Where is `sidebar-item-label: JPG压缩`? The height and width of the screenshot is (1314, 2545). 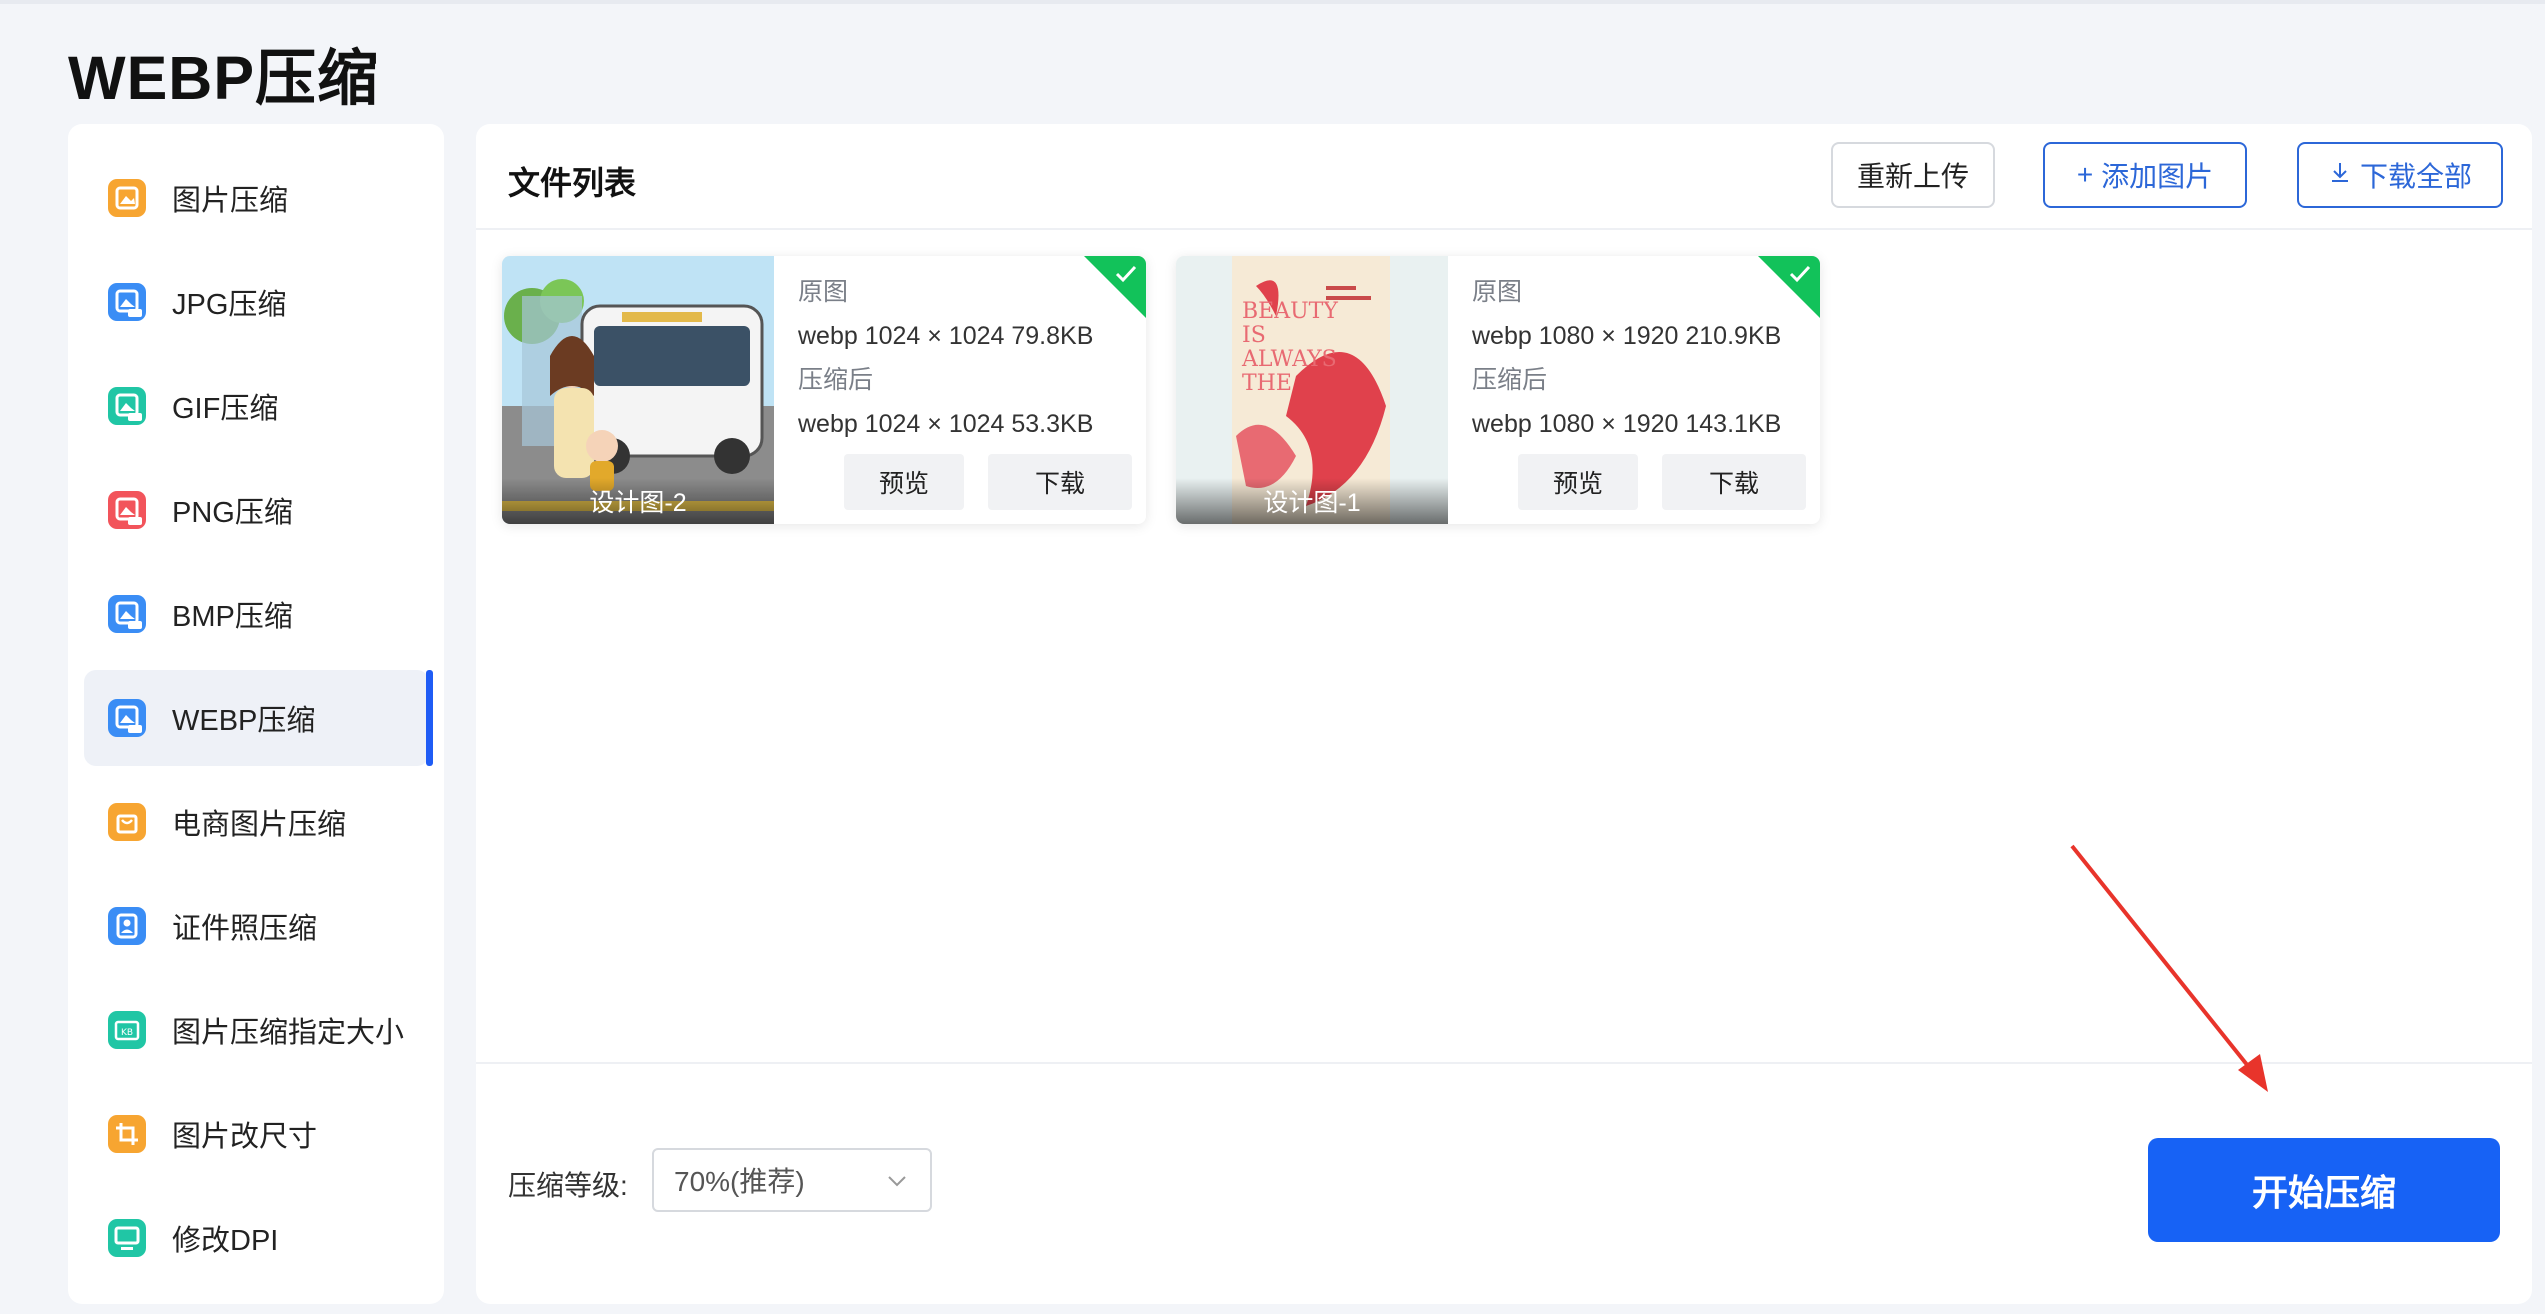
sidebar-item-label: JPG压缩 is located at coordinates (229, 305).